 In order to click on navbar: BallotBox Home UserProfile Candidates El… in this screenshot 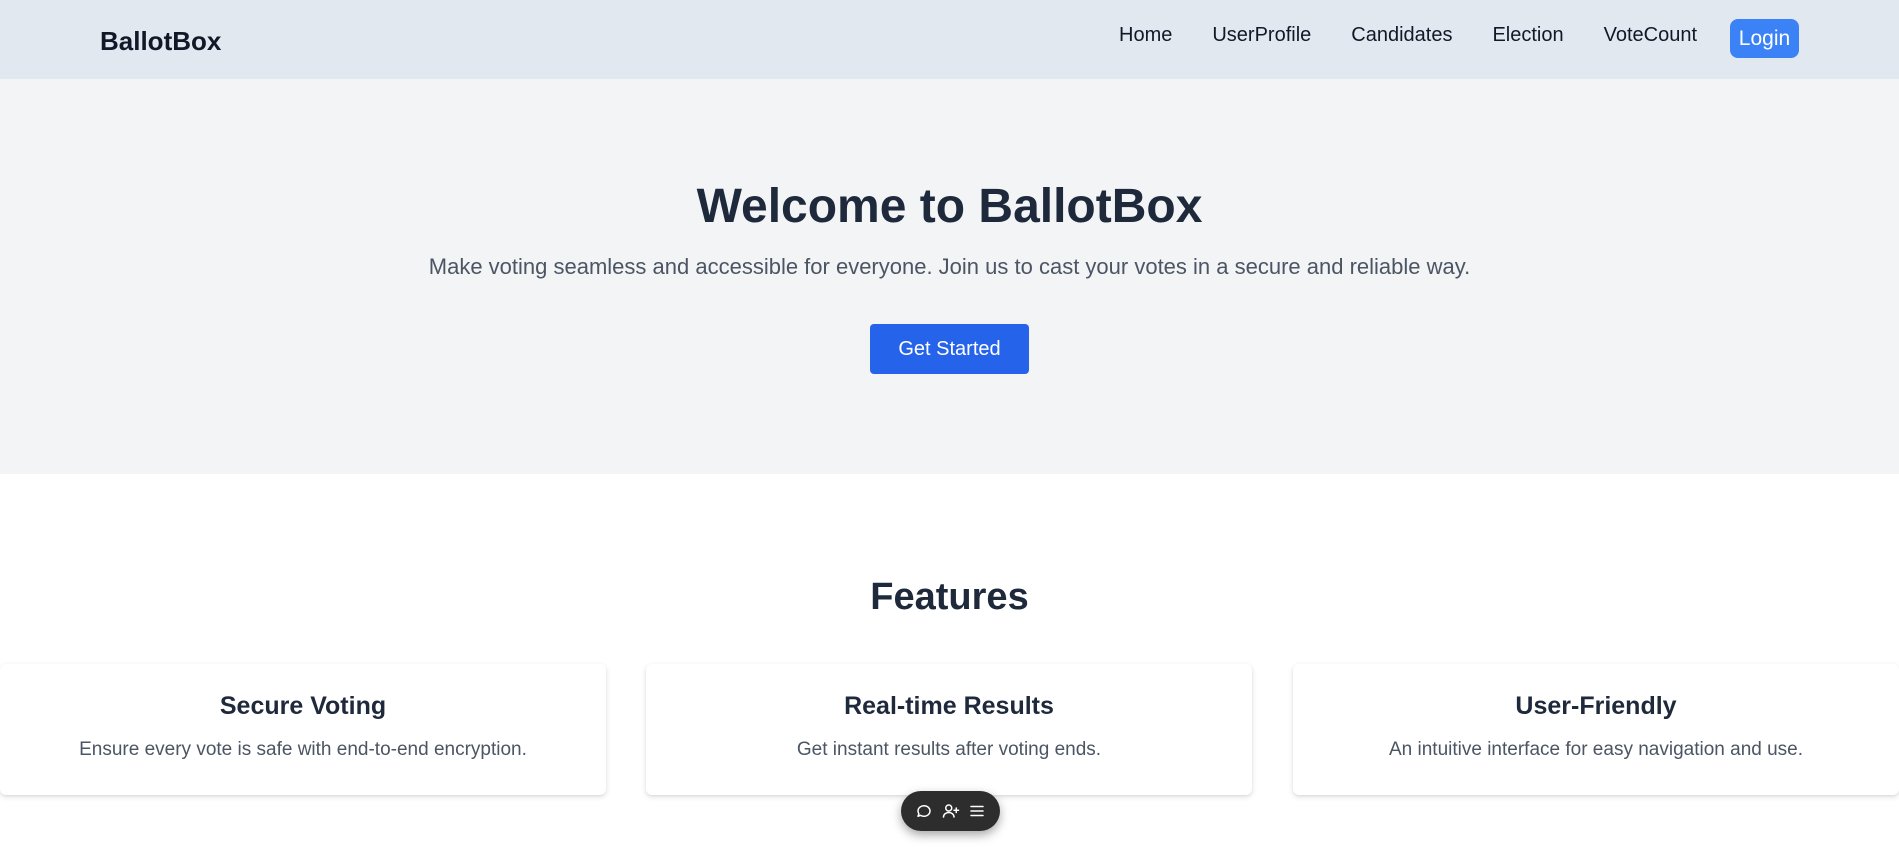, I will do `click(949, 39)`.